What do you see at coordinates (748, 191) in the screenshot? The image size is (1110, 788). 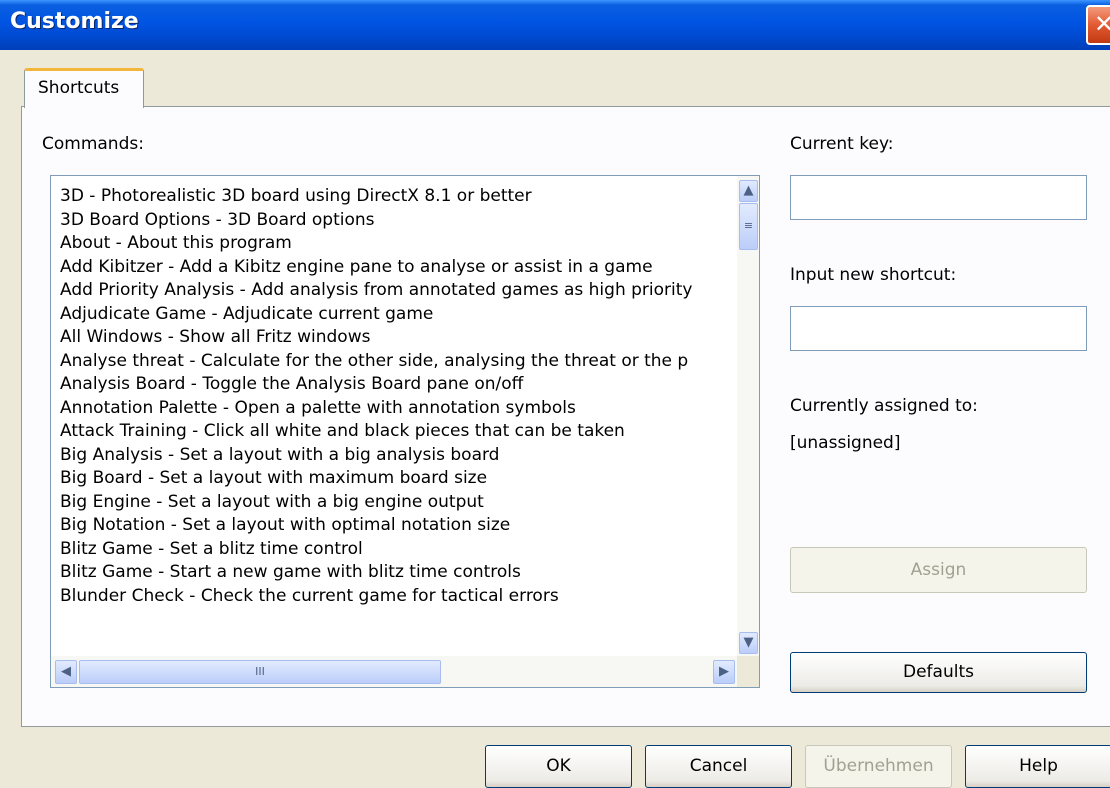 I see `scroll-up-icon: ▲` at bounding box center [748, 191].